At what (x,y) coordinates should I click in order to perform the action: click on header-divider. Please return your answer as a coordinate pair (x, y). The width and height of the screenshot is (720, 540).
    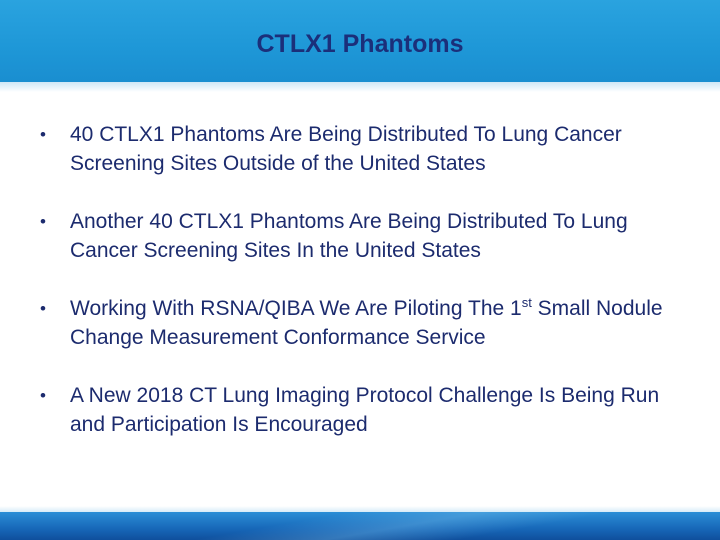
    Looking at the image, I should click on (360, 87).